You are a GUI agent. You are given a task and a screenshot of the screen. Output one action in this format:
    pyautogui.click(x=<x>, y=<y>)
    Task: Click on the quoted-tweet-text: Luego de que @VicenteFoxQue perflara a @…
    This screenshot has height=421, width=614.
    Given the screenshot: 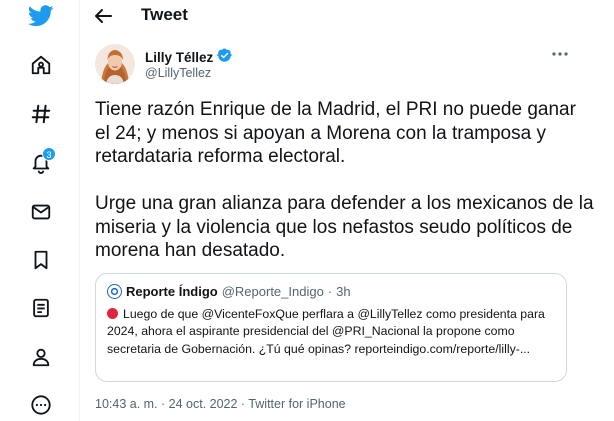 What is the action you would take?
    pyautogui.click(x=326, y=331)
    